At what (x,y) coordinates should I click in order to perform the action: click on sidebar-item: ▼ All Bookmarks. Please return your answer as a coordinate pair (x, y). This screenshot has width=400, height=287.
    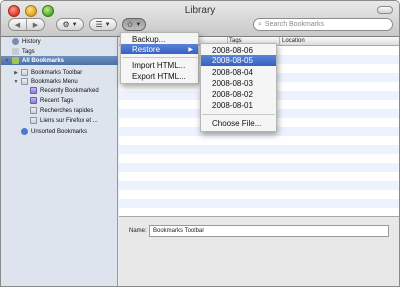
    Looking at the image, I should click on (59, 60).